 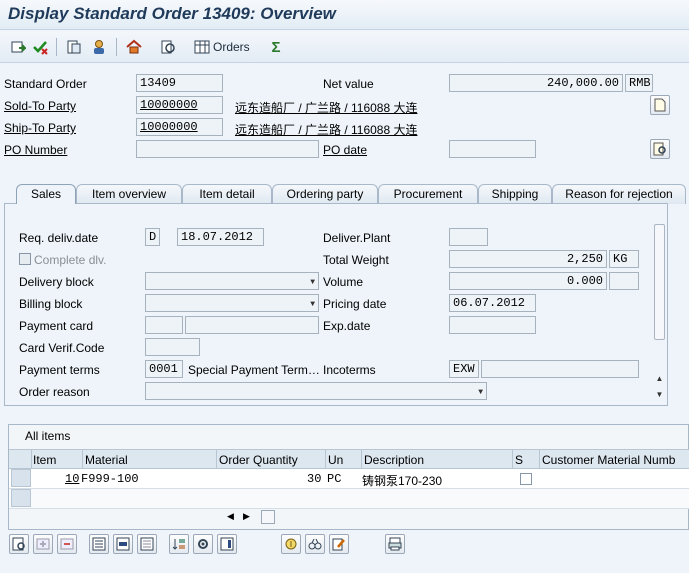 What do you see at coordinates (179, 127) in the screenshot?
I see `ship-to-field: 10000000` at bounding box center [179, 127].